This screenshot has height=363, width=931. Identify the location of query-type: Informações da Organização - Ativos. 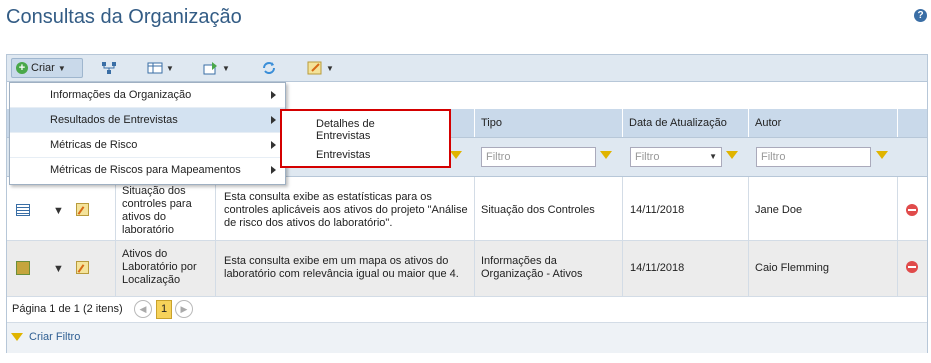
(532, 267).